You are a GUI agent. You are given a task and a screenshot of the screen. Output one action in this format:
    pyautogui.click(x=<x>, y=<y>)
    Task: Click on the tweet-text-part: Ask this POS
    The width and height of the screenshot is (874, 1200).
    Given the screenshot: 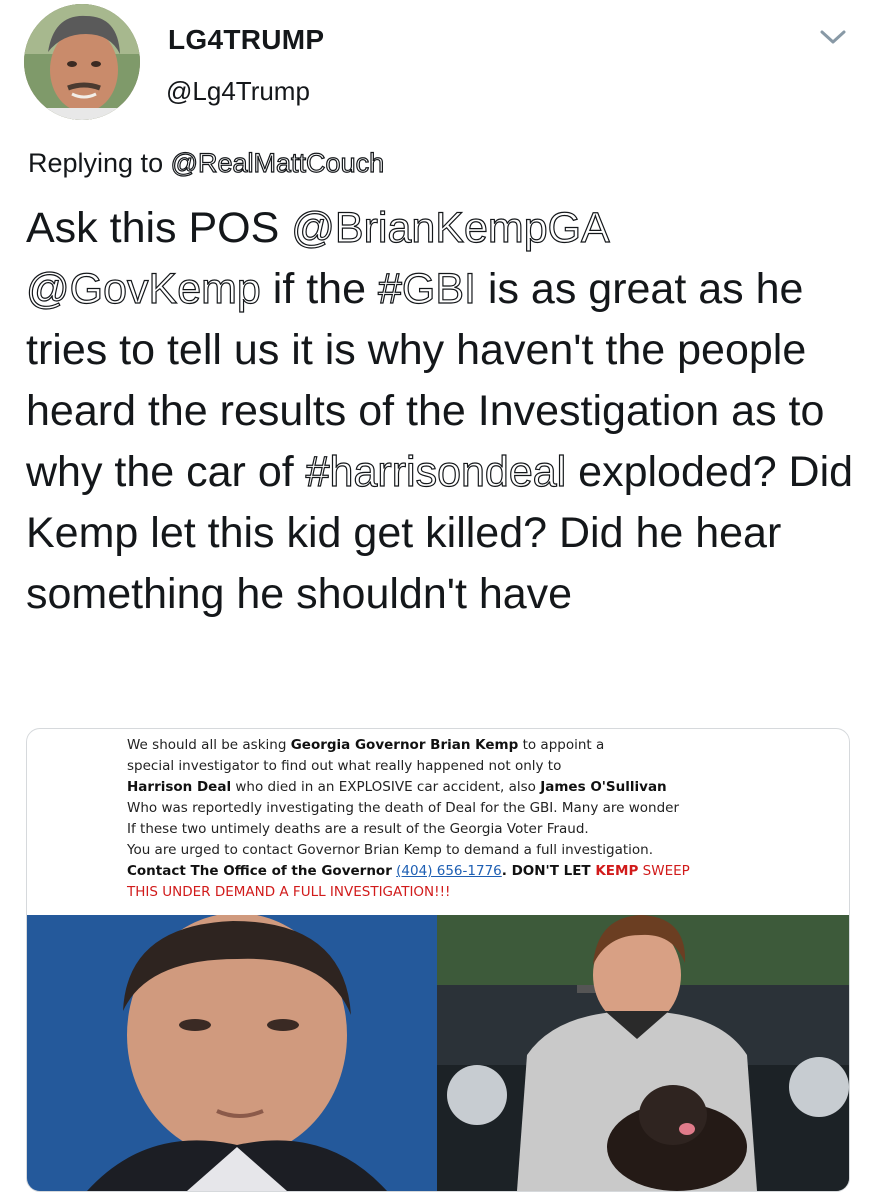 What is the action you would take?
    pyautogui.click(x=159, y=228)
    